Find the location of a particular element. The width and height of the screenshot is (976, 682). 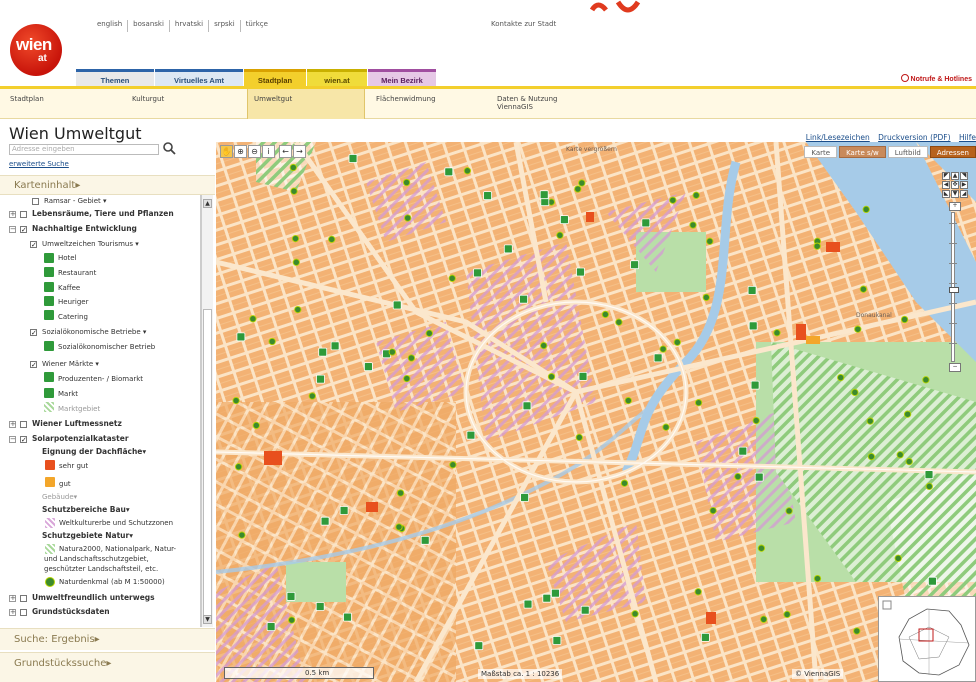

subnav-stadtplan: Stadtplan is located at coordinates (27, 99).